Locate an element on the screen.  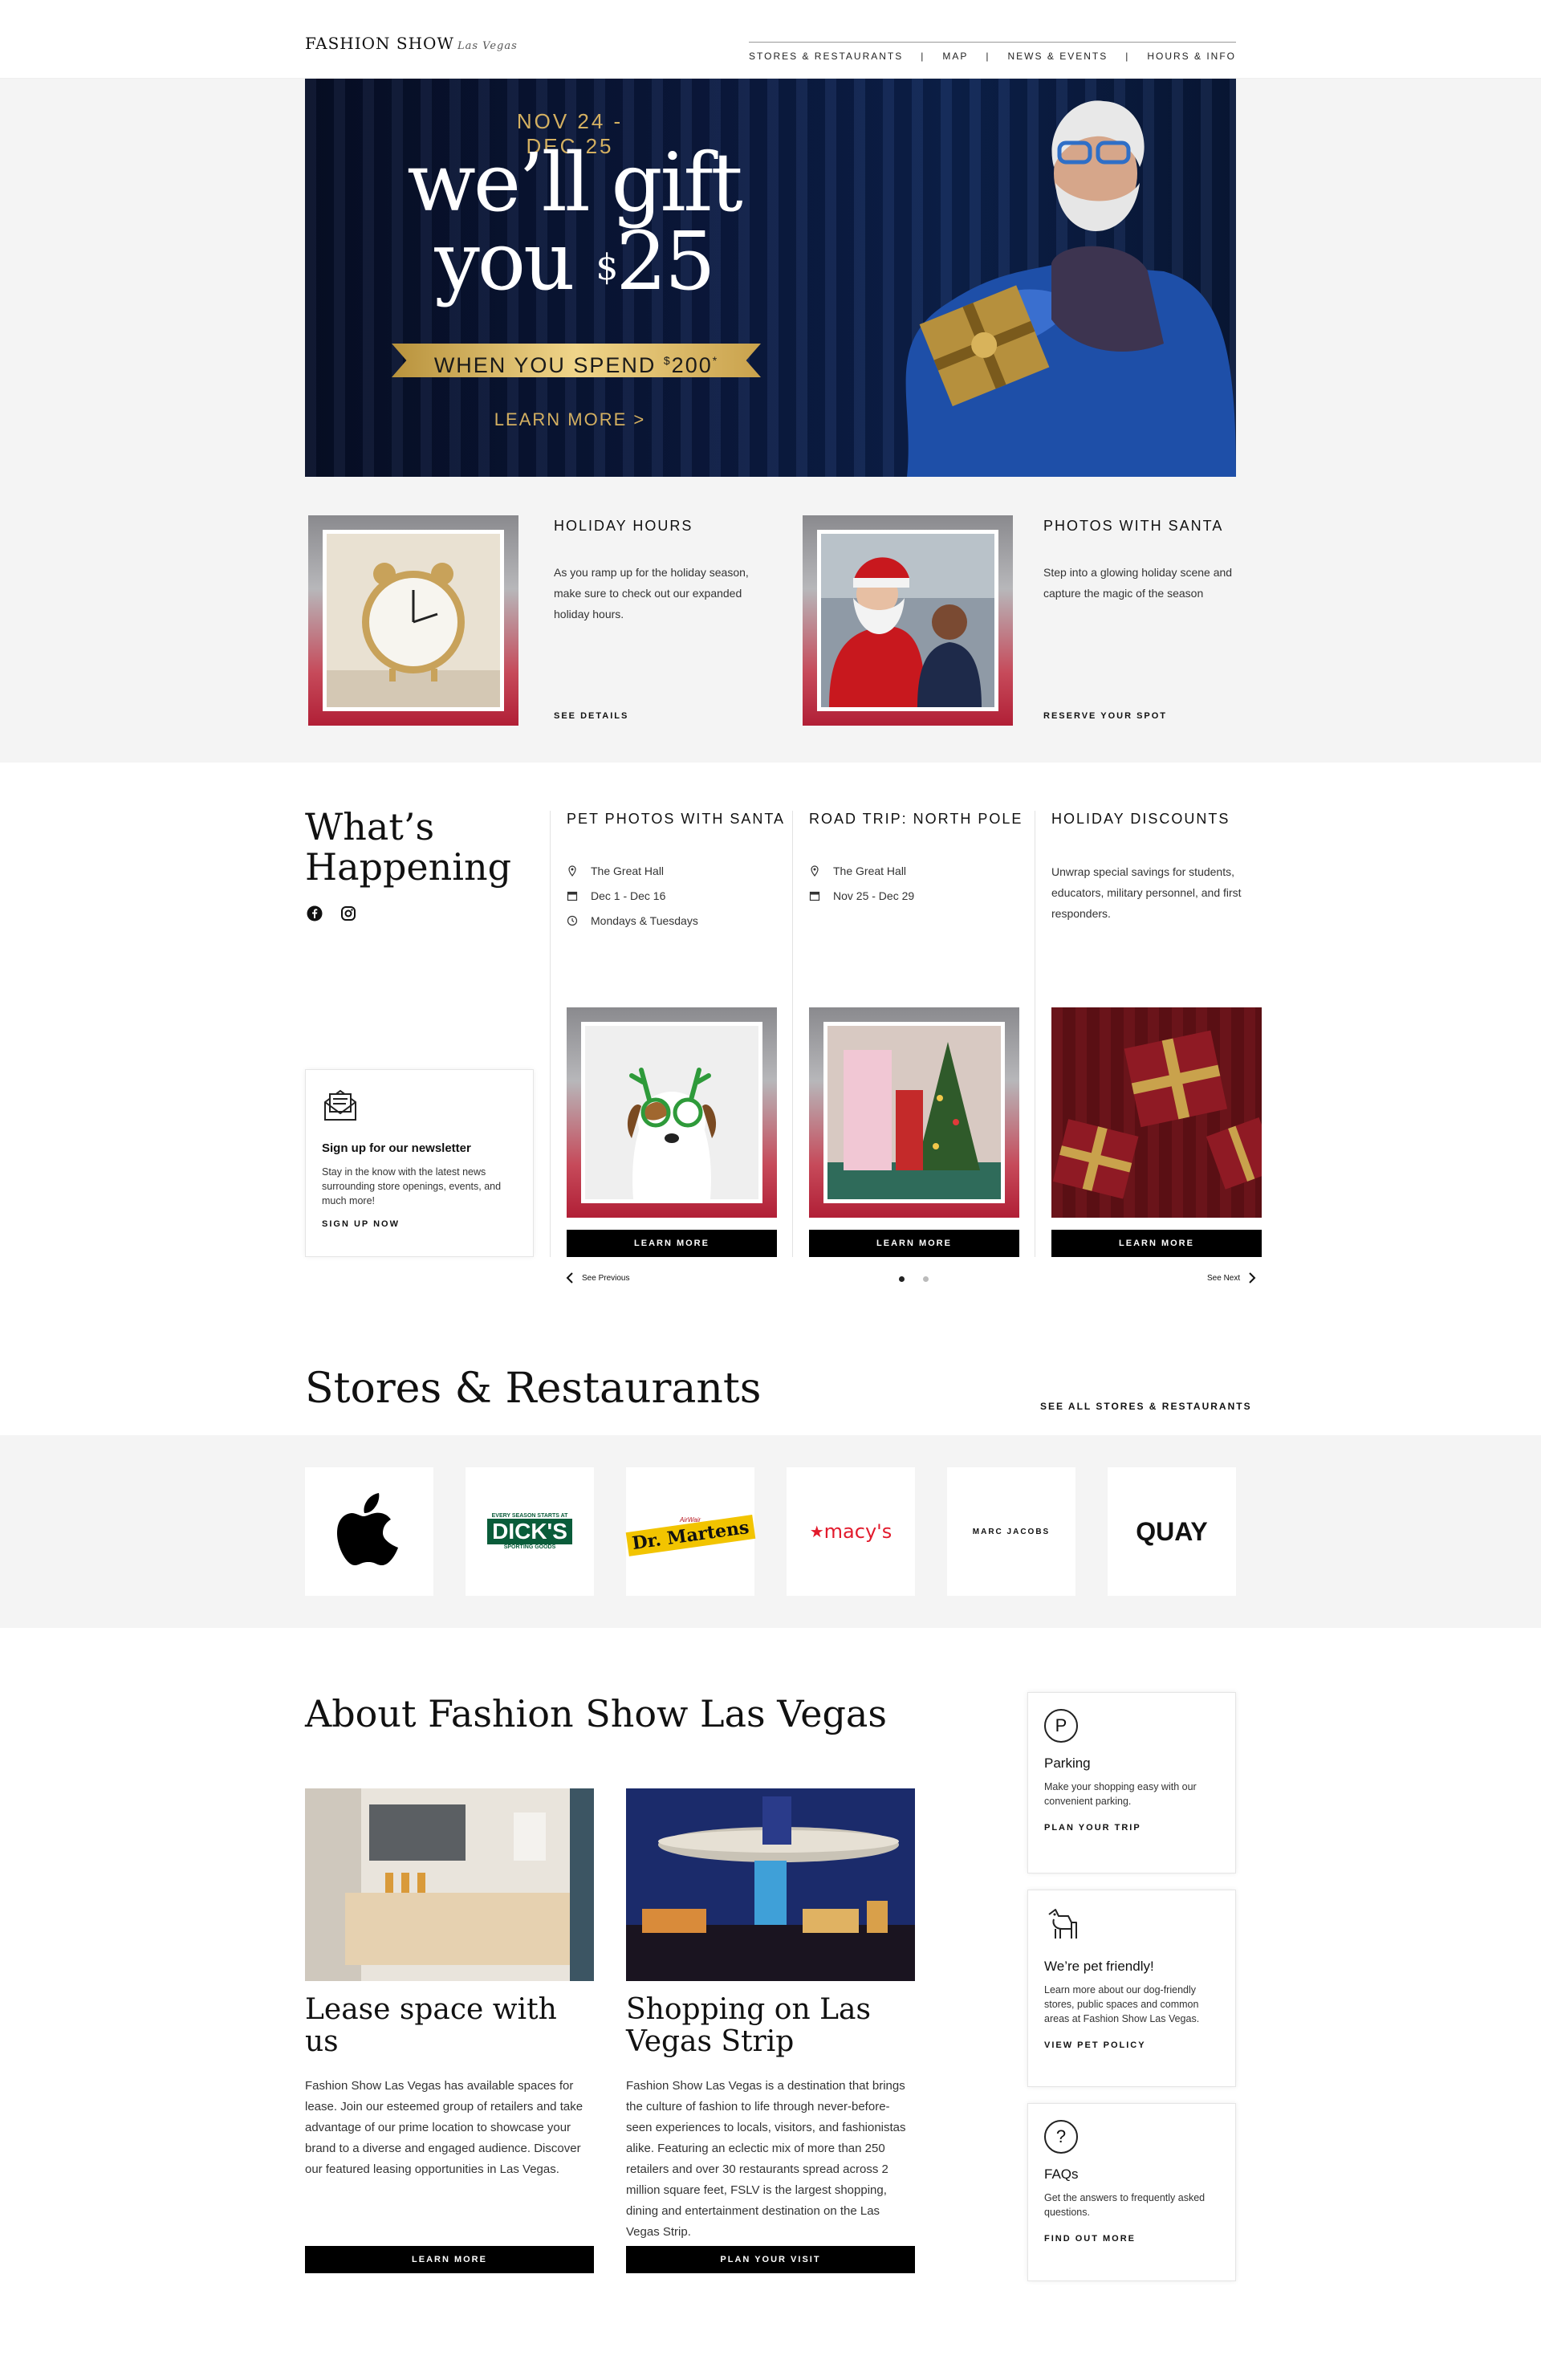
quay-tile: QUAY is located at coordinates (1172, 1532).